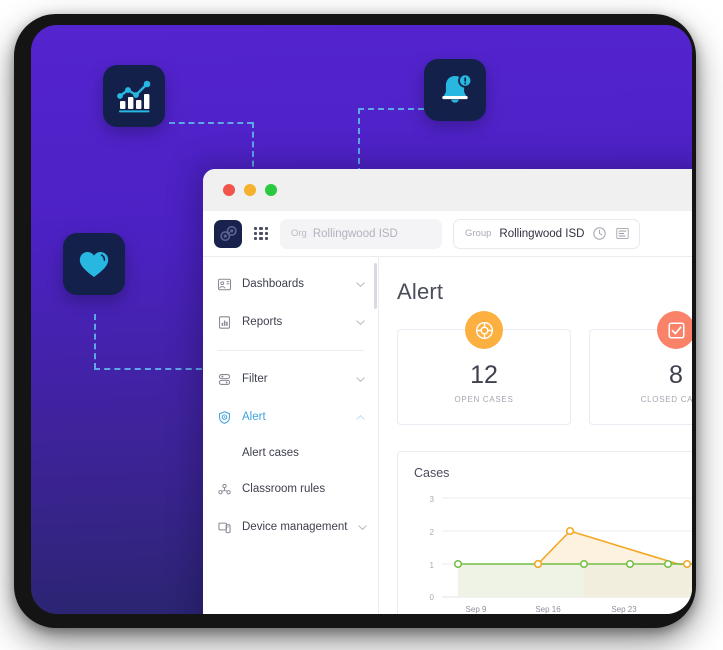 The image size is (723, 650). I want to click on org-search-input: Org Rollingwood ISD, so click(361, 233).